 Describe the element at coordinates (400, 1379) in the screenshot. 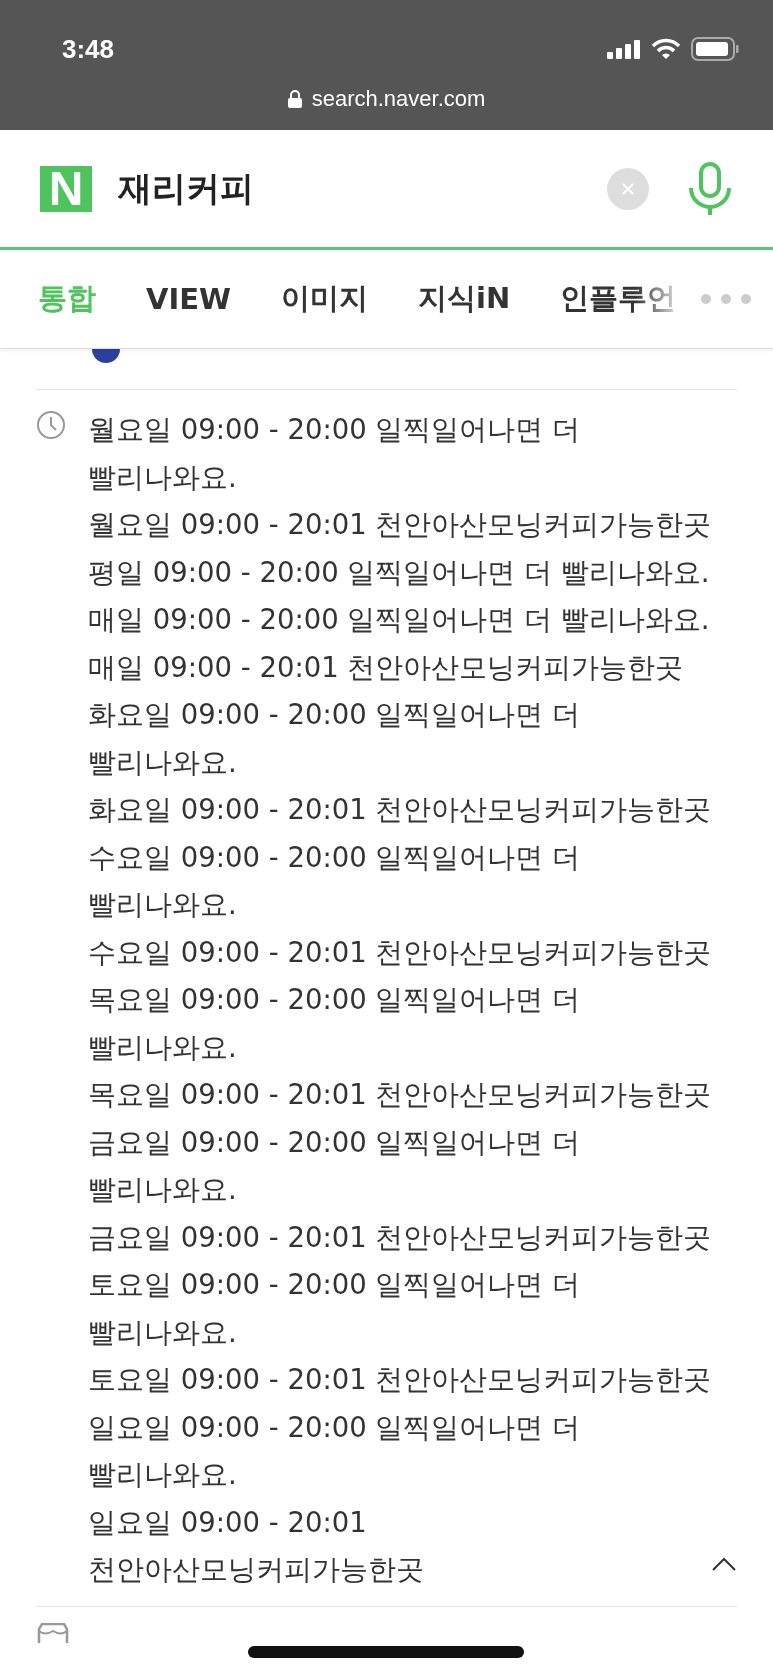

I see `hours-entry: 토요일 09:00 - 20:01 천안아산모닝커피가능한곳` at that location.